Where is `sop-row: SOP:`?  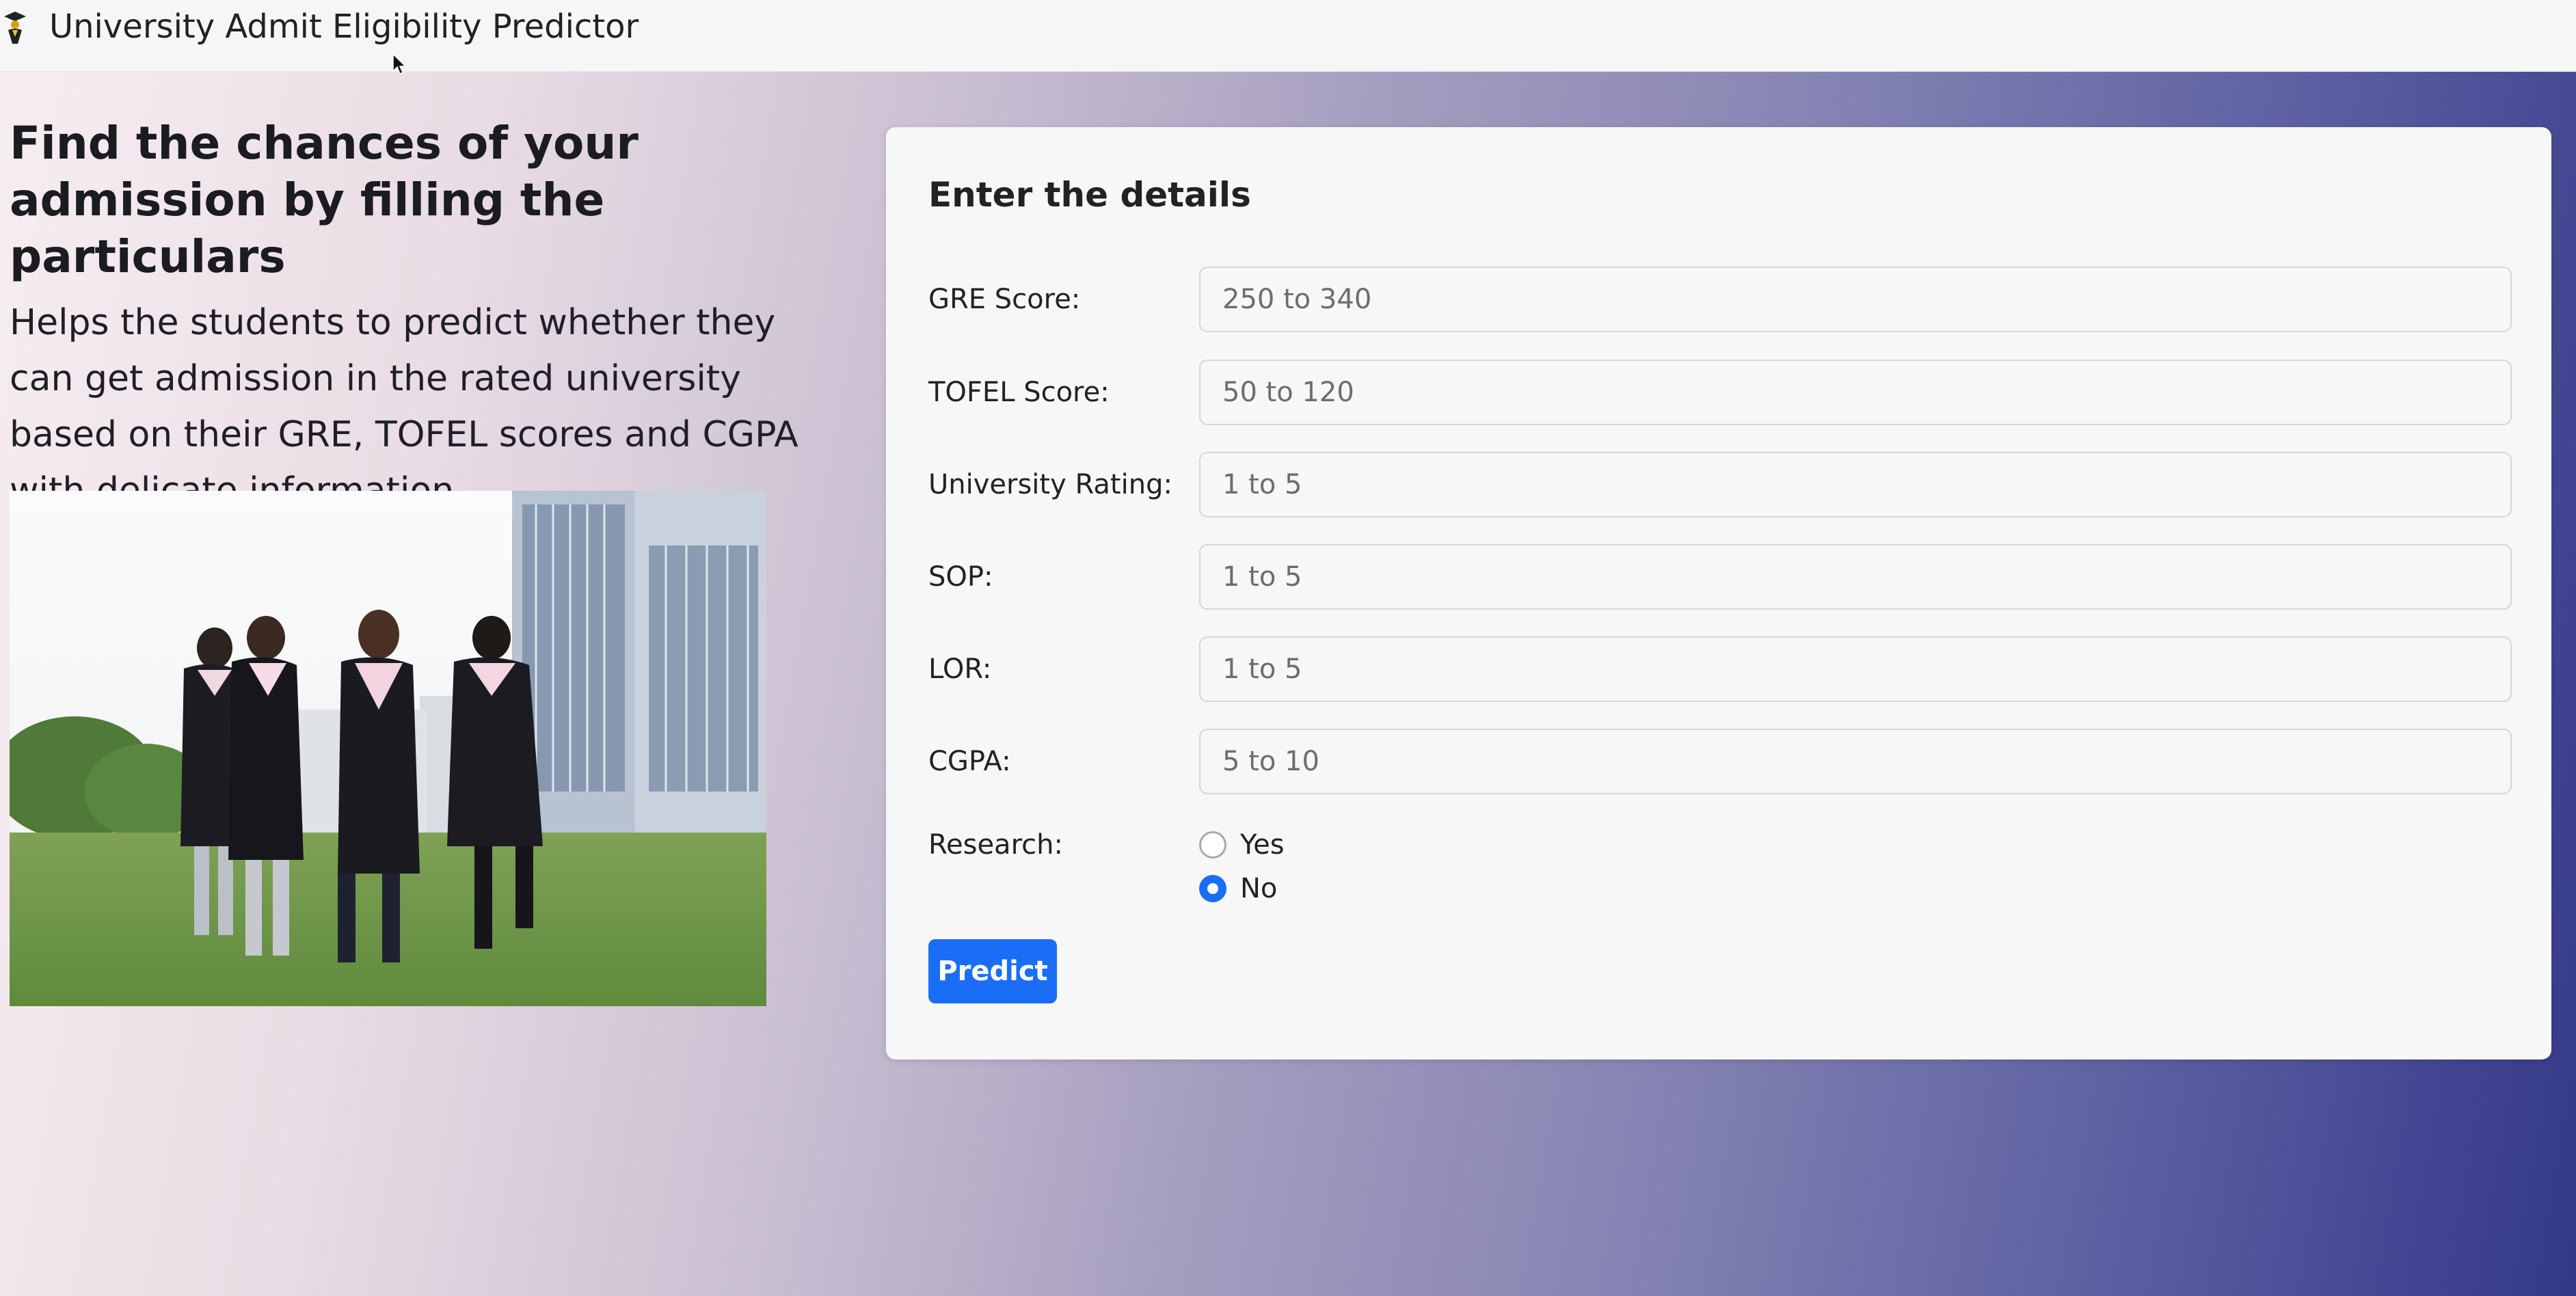
sop-row: SOP: is located at coordinates (1721, 577).